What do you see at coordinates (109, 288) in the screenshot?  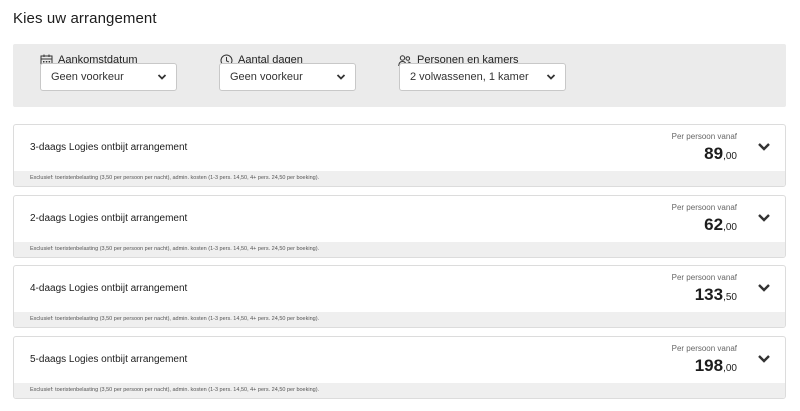 I see `package-name: 4-daags Logies ontbijt arrangement` at bounding box center [109, 288].